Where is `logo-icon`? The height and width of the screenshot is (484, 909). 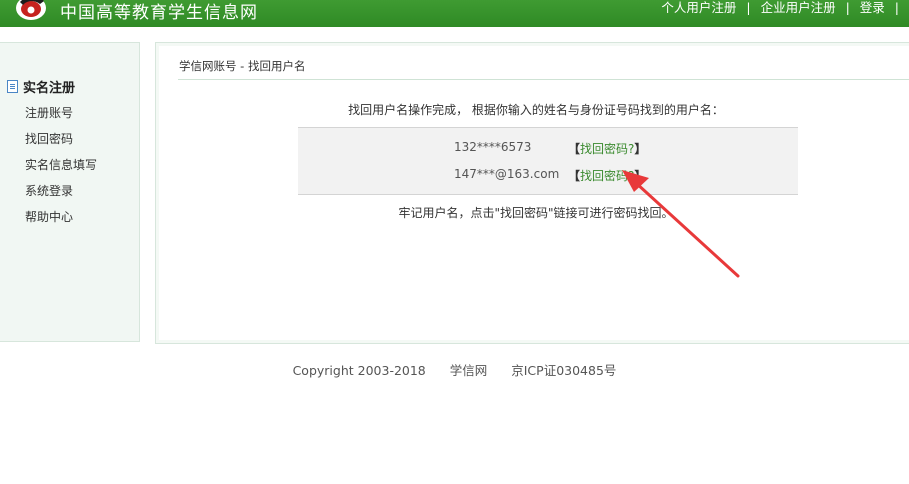
logo-icon is located at coordinates (31, 11).